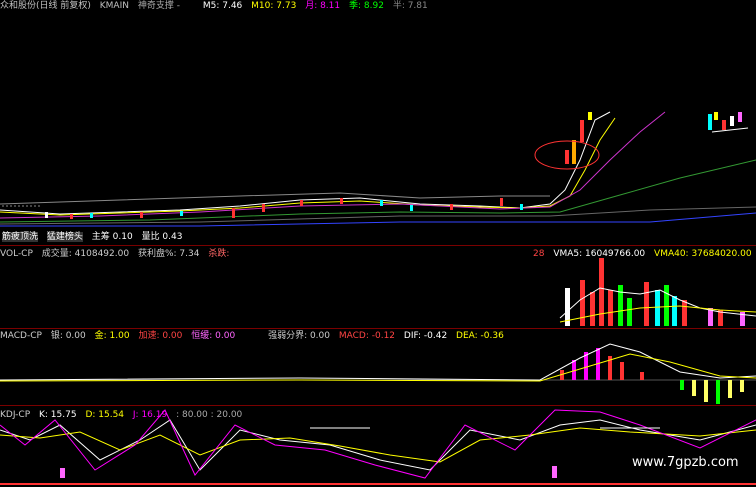 The image size is (756, 487). Describe the element at coordinates (685, 462) in the screenshot. I see `watermark: www.7gpzb.com` at that location.